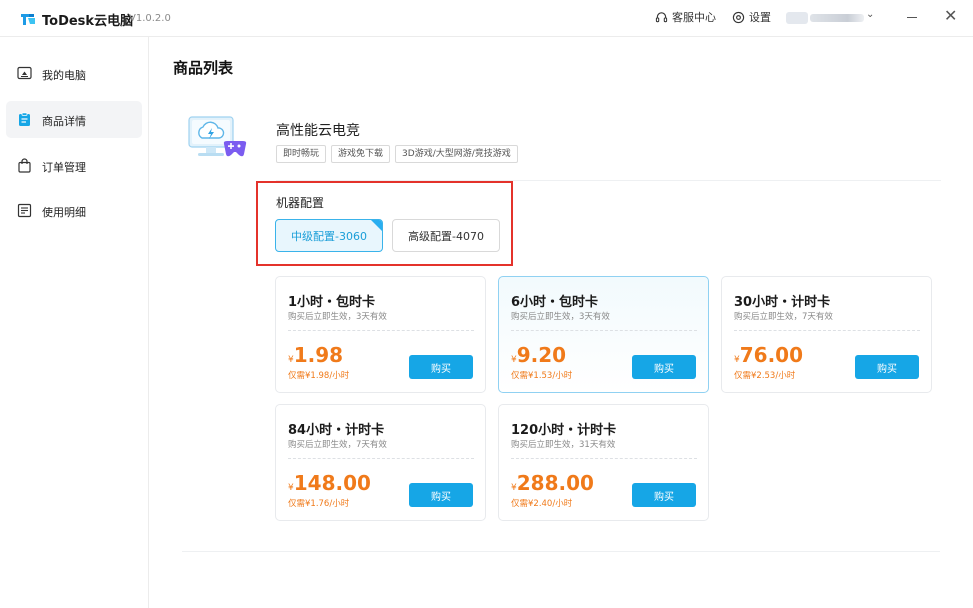 This screenshot has height=608, width=973. Describe the element at coordinates (539, 355) in the screenshot. I see `card-price: ¥9.20` at that location.